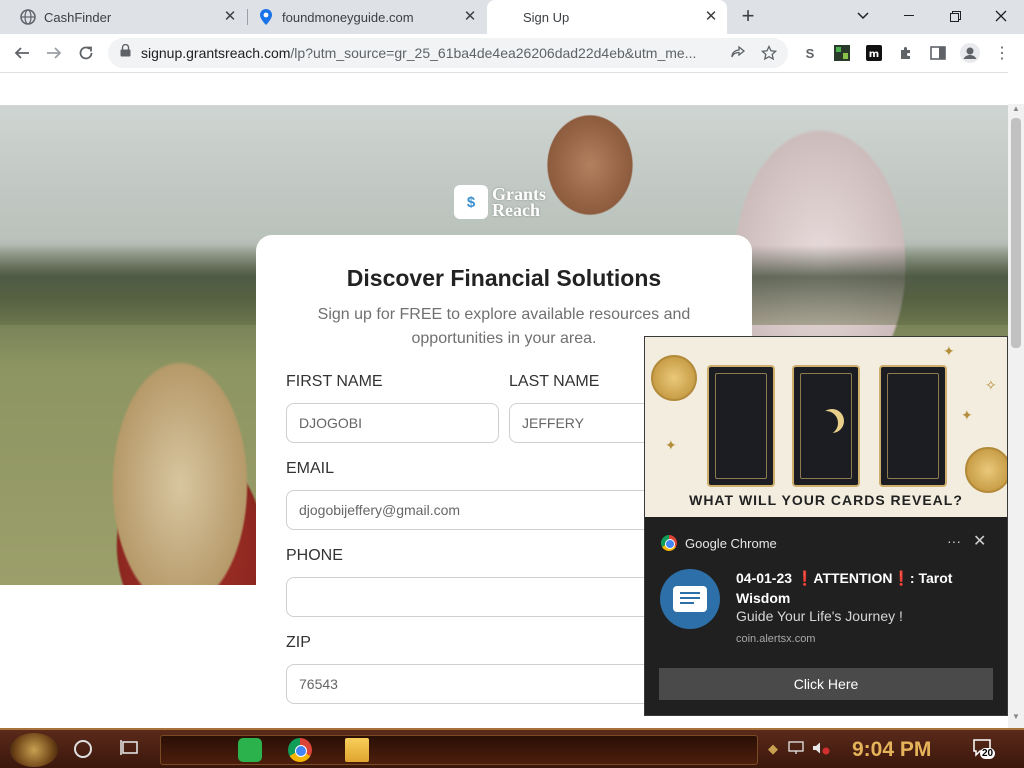  What do you see at coordinates (310, 468) in the screenshot?
I see `email-label: EMAIL` at bounding box center [310, 468].